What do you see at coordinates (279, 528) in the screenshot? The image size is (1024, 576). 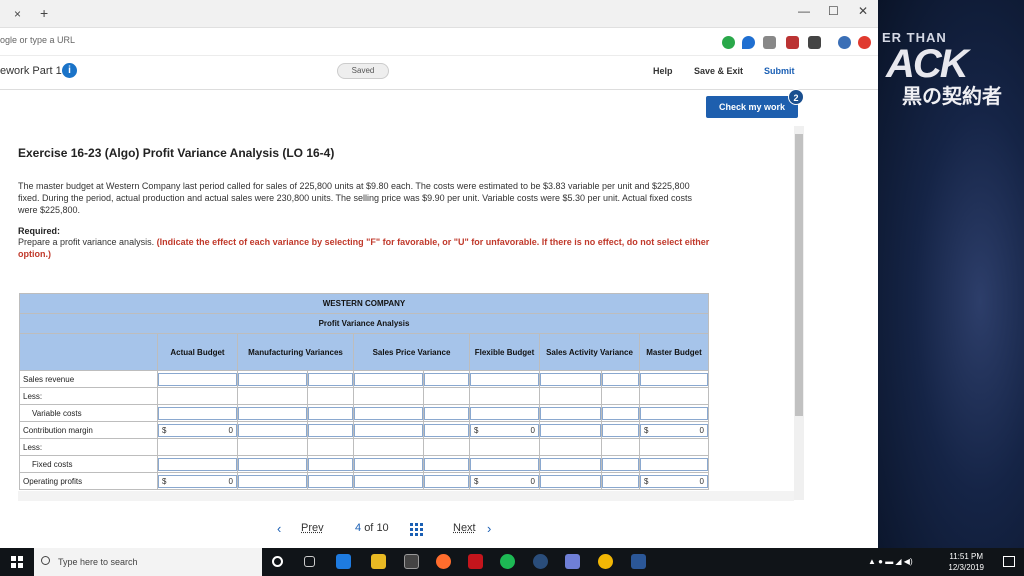 I see `chevron-left-icon: ‹` at bounding box center [279, 528].